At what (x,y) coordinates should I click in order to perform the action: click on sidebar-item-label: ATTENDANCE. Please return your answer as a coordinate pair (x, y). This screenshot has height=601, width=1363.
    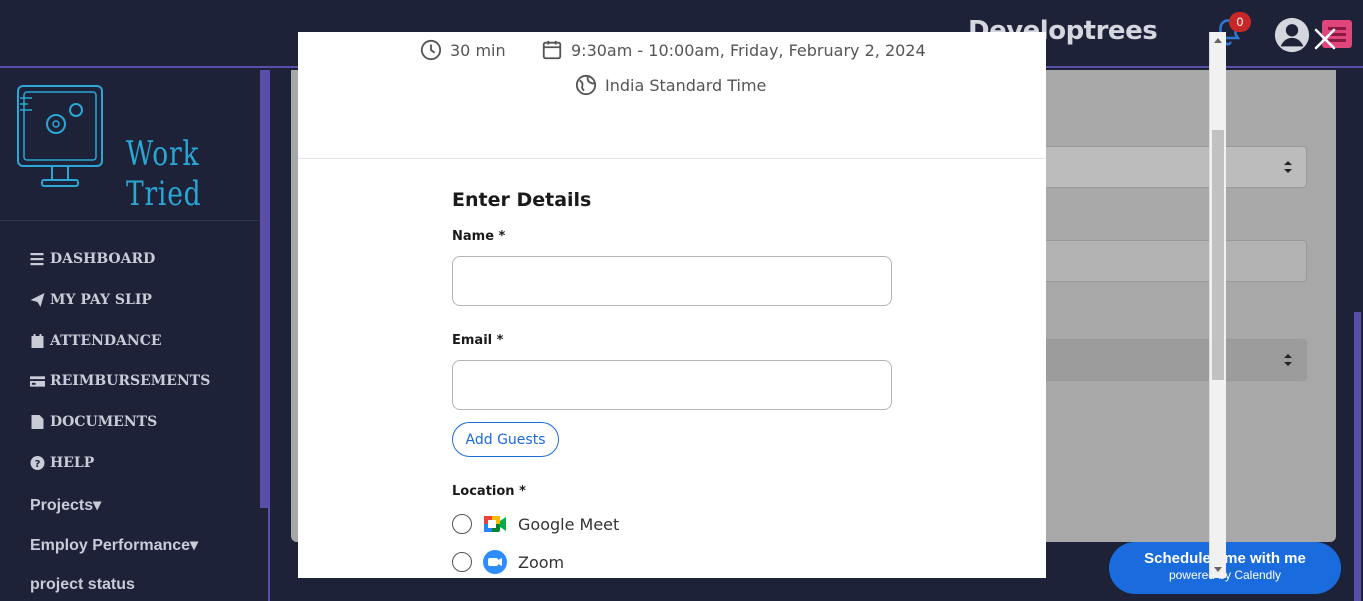
    Looking at the image, I should click on (106, 341).